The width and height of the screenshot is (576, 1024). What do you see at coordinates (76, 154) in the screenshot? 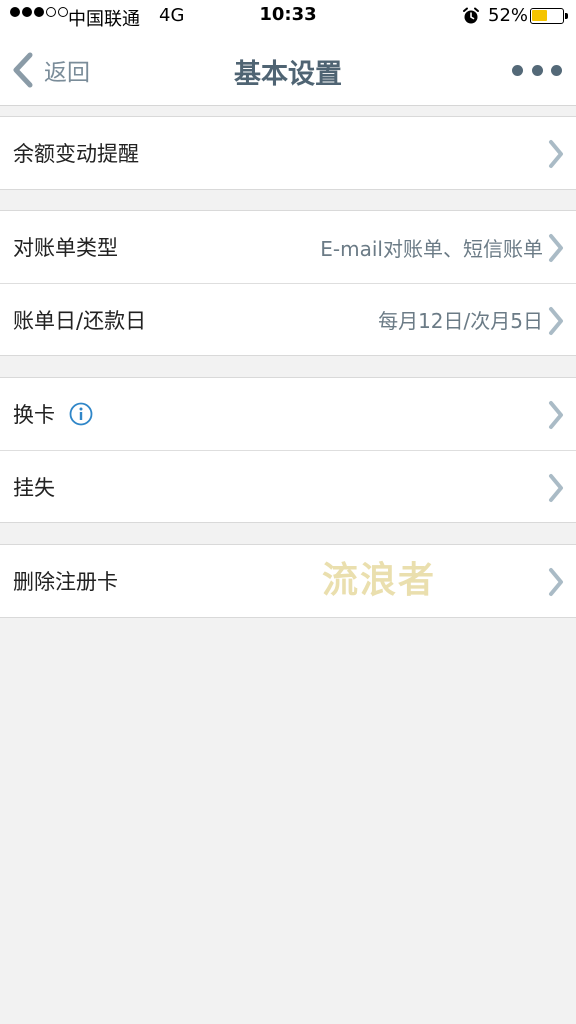
I see `row-label: 余额变动提醒` at bounding box center [76, 154].